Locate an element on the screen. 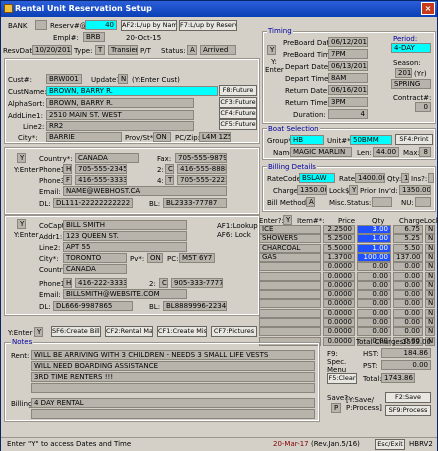 This screenshot has width=438, height=451. f8-future-button: F8:Future is located at coordinates (238, 90).